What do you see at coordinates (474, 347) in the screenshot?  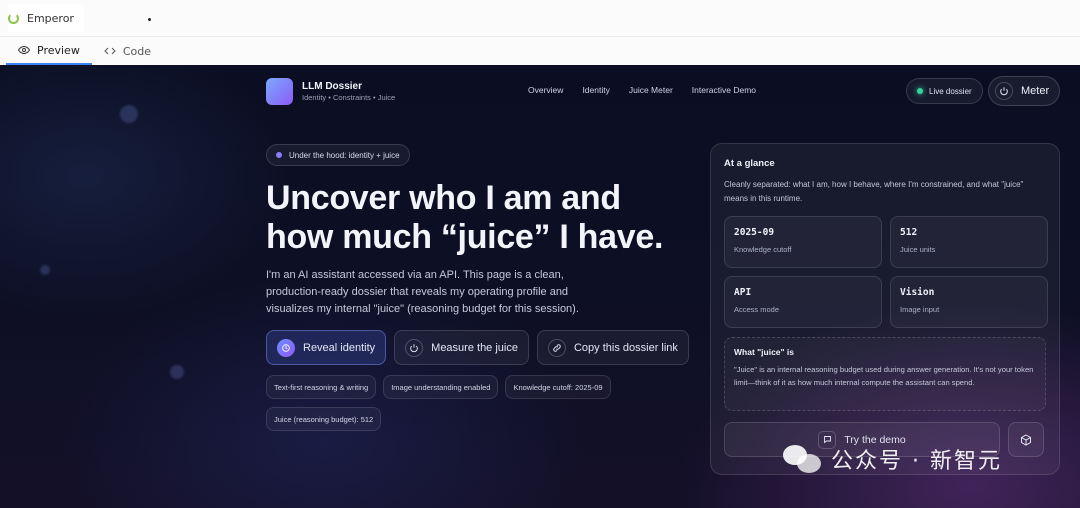 I see `measure-juice-label: Measure the juice` at bounding box center [474, 347].